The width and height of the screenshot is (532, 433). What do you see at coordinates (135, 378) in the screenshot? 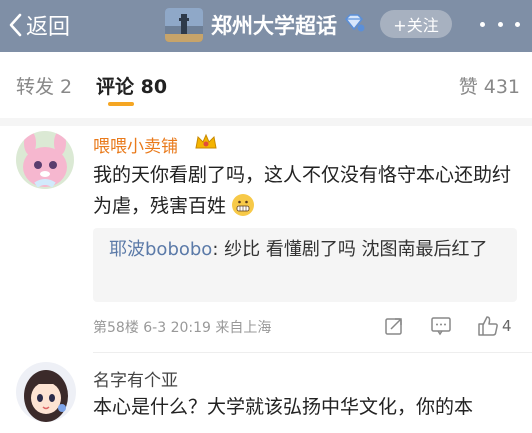
I see `comment-username: 名字有个亚` at bounding box center [135, 378].